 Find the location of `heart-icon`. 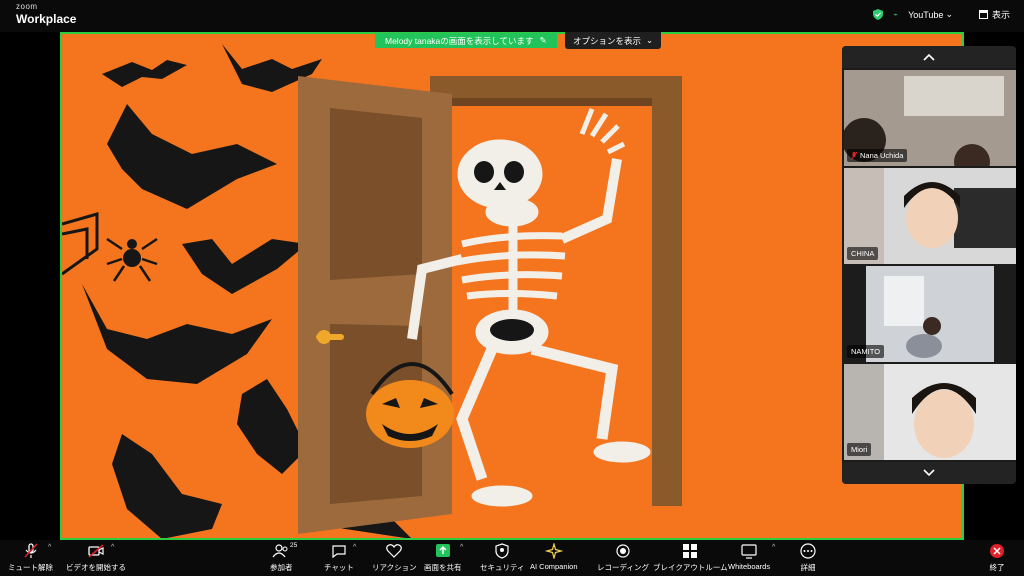

heart-icon is located at coordinates (394, 551).